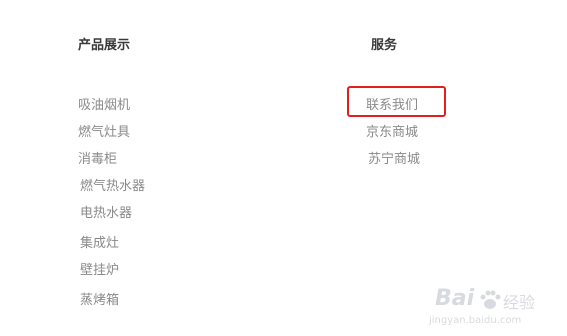 The image size is (567, 336). I want to click on paw-icon, so click(490, 299).